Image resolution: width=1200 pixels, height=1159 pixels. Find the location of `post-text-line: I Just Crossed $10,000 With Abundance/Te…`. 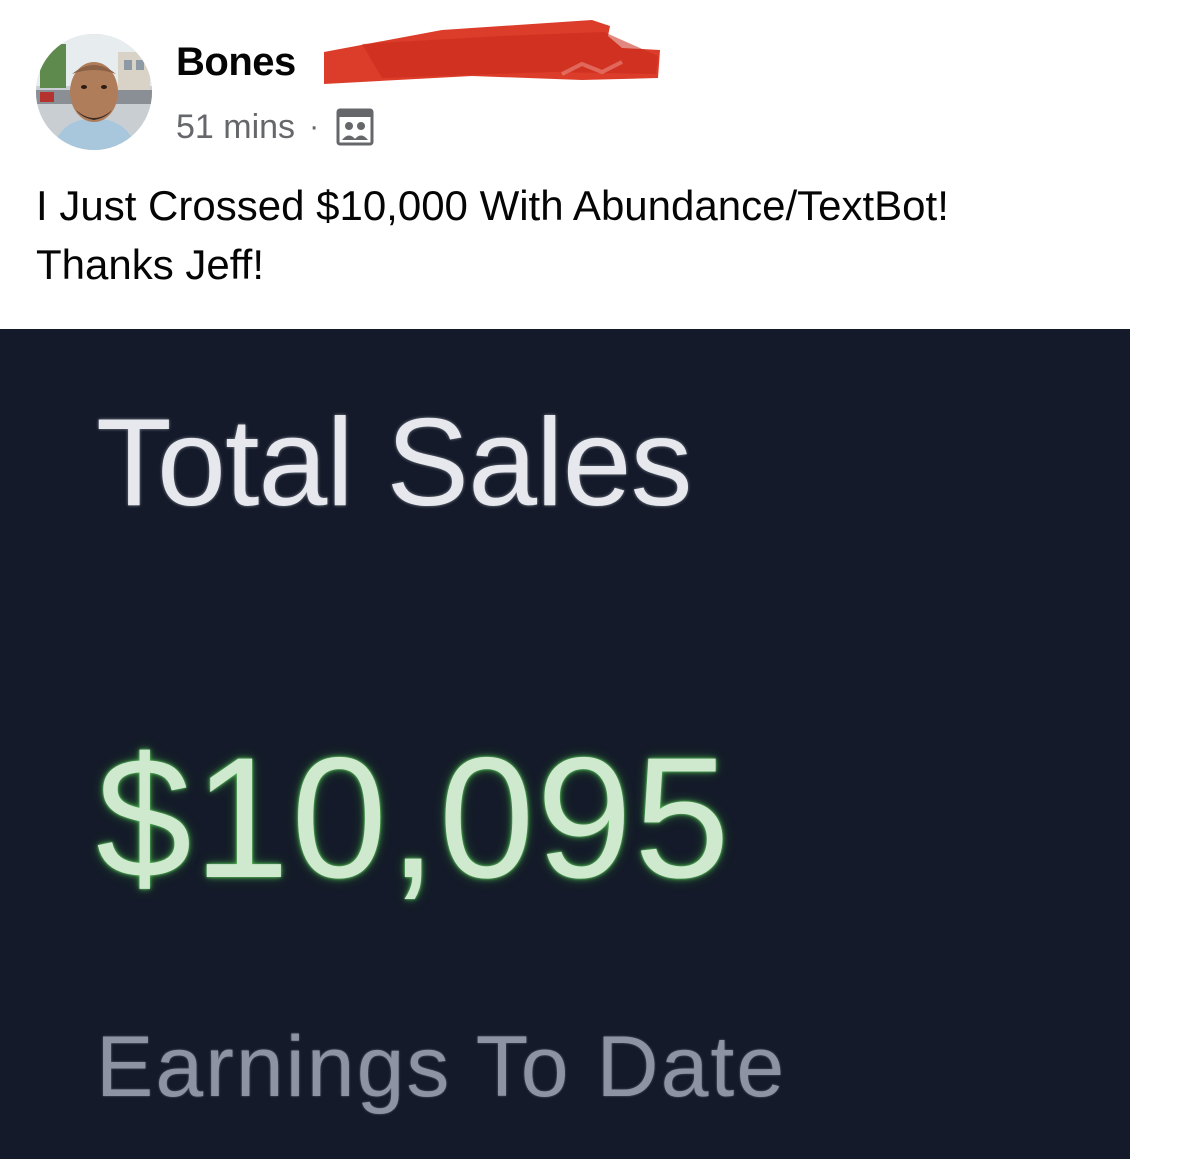

post-text-line: I Just Crossed $10,000 With Abundance/Te… is located at coordinates (492, 205).